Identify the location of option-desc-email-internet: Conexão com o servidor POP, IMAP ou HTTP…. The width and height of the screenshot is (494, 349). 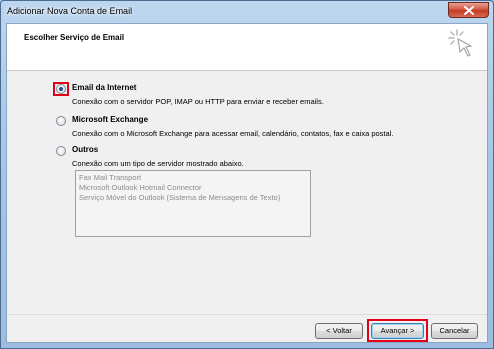
(198, 101).